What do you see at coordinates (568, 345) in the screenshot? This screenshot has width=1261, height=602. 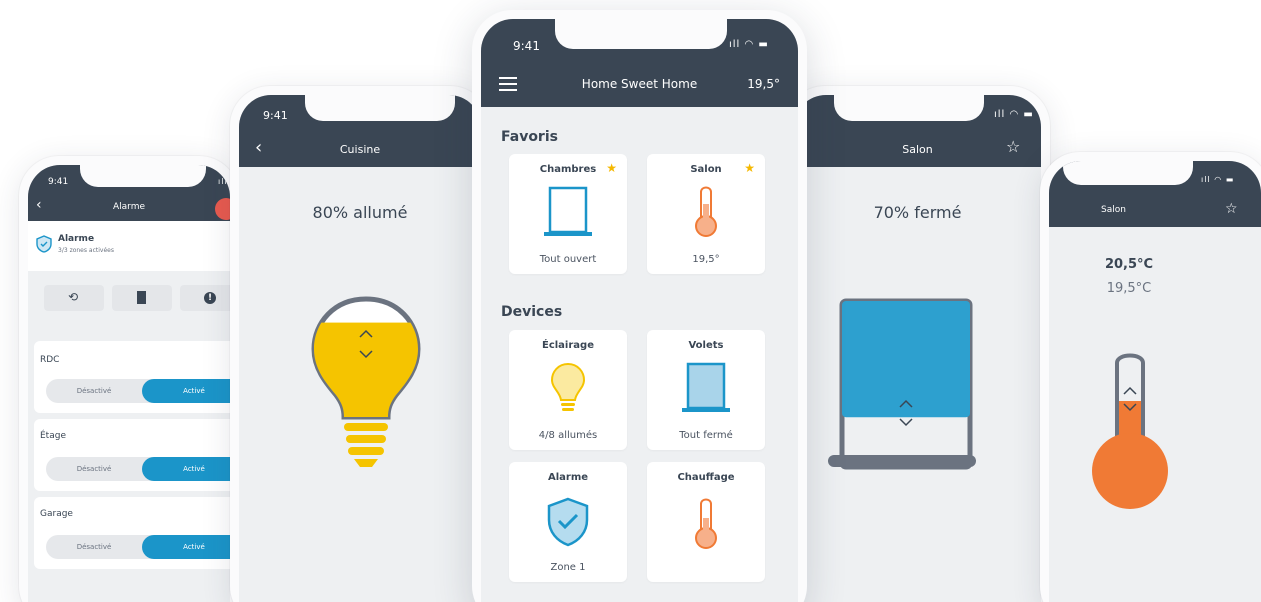 I see `tile-title: Éclairage` at bounding box center [568, 345].